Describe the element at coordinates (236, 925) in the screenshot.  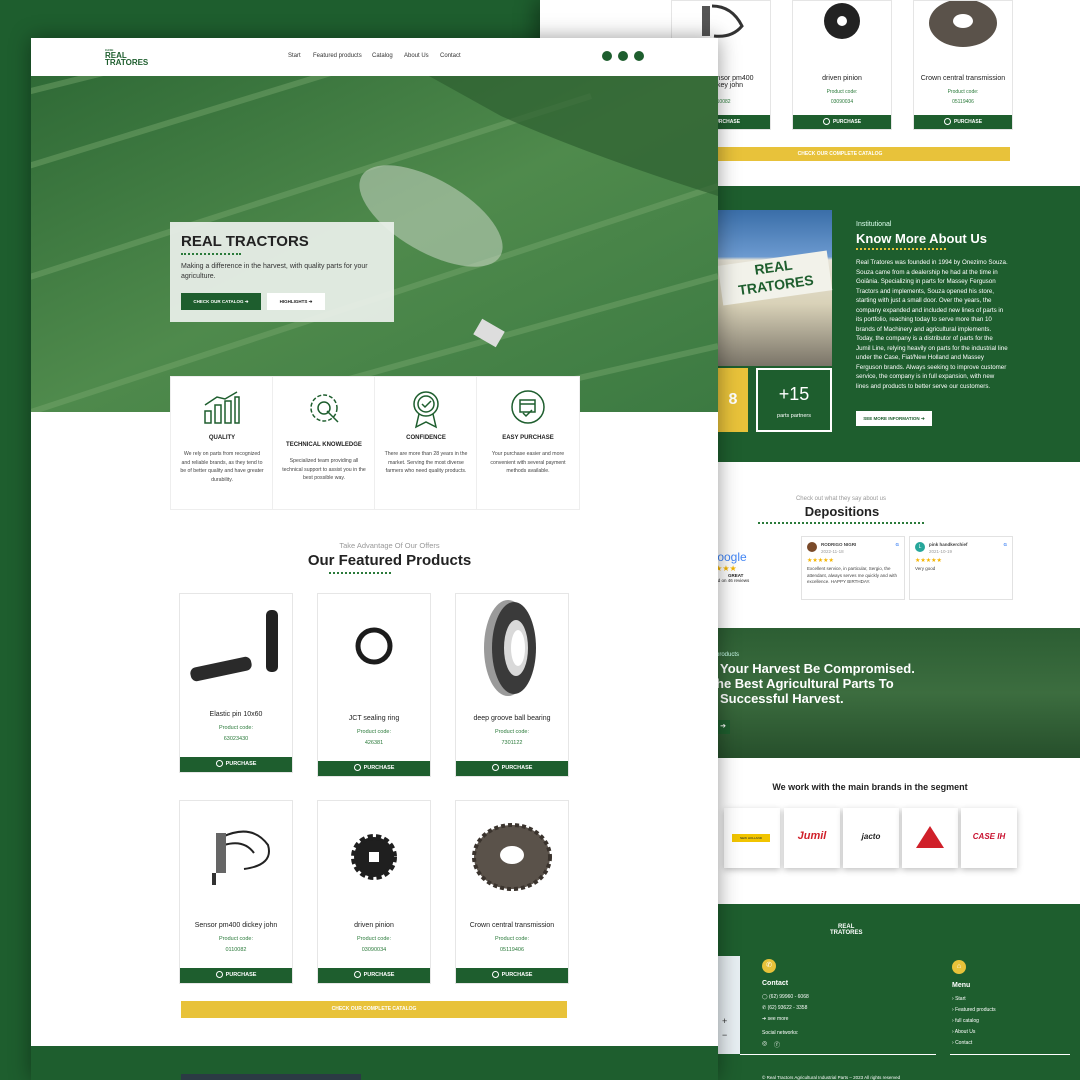
I see `product-name: Sensor pm400 dickey john` at that location.